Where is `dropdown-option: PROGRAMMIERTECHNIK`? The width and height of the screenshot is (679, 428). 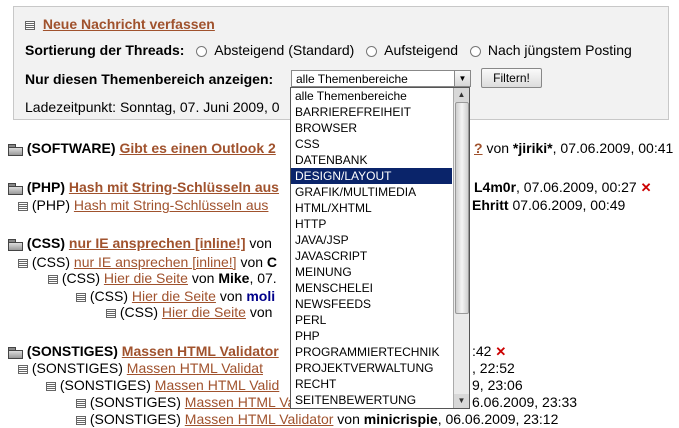 dropdown-option: PROGRAMMIERTECHNIK is located at coordinates (371, 352).